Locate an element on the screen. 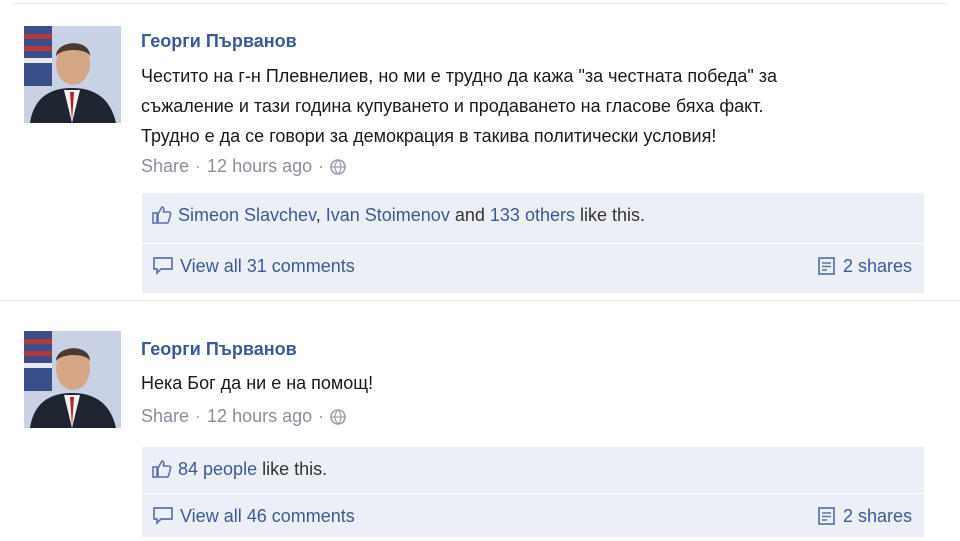 The height and width of the screenshot is (541, 960). post-message: Нека Бог да ни е на помощ! is located at coordinates (541, 383).